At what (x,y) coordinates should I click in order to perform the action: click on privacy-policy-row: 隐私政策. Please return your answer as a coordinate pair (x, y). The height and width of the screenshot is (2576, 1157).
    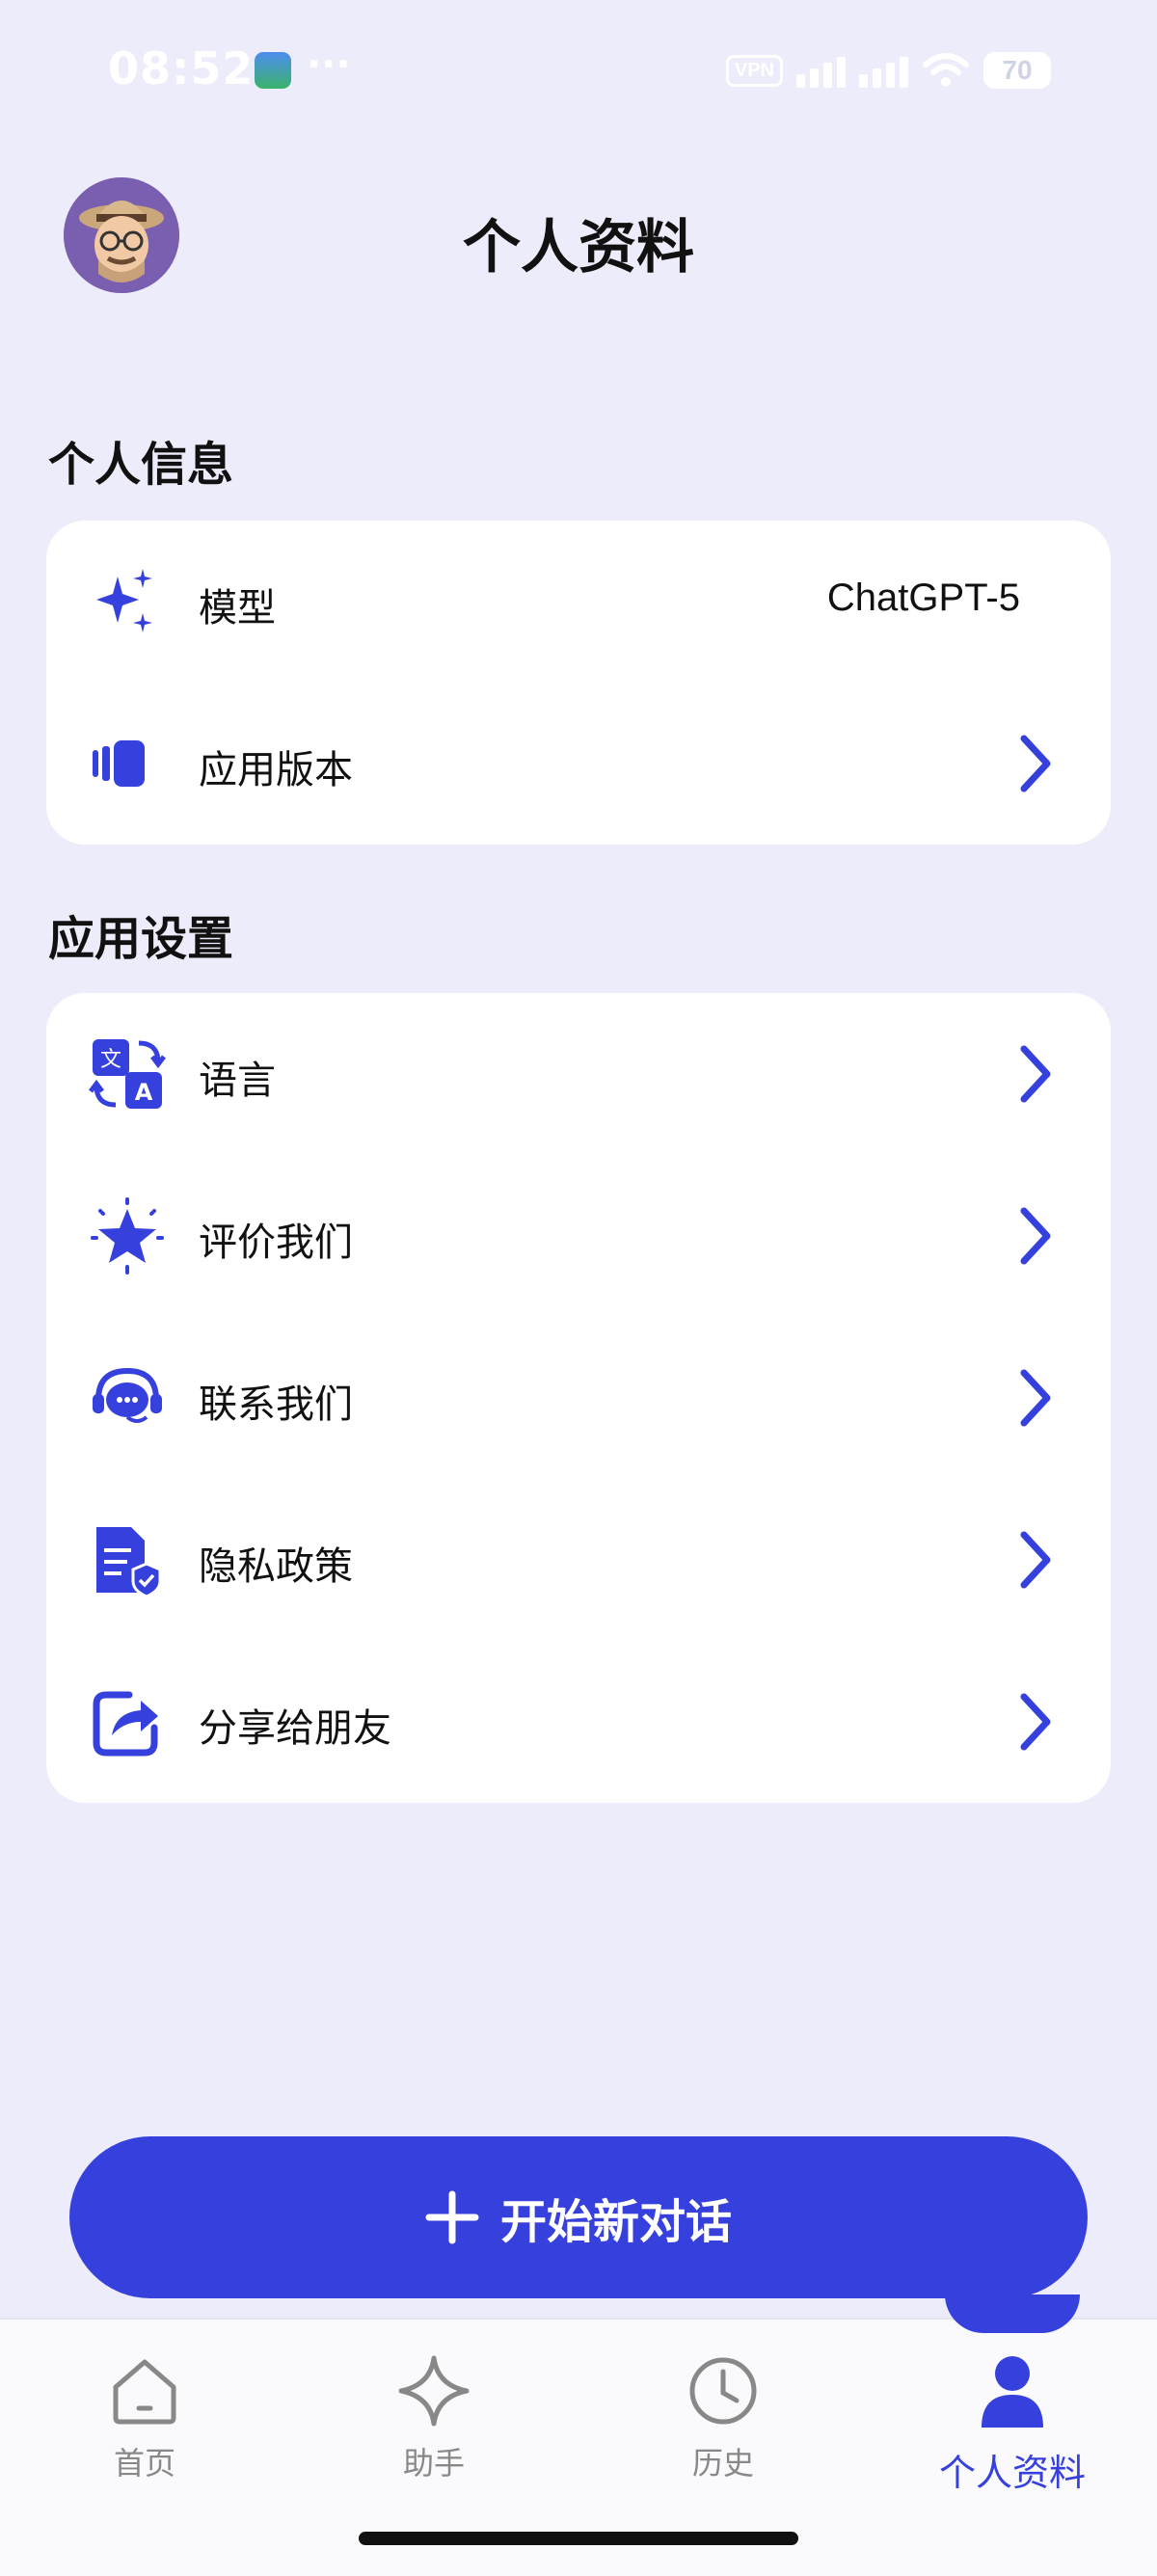
    Looking at the image, I should click on (578, 1560).